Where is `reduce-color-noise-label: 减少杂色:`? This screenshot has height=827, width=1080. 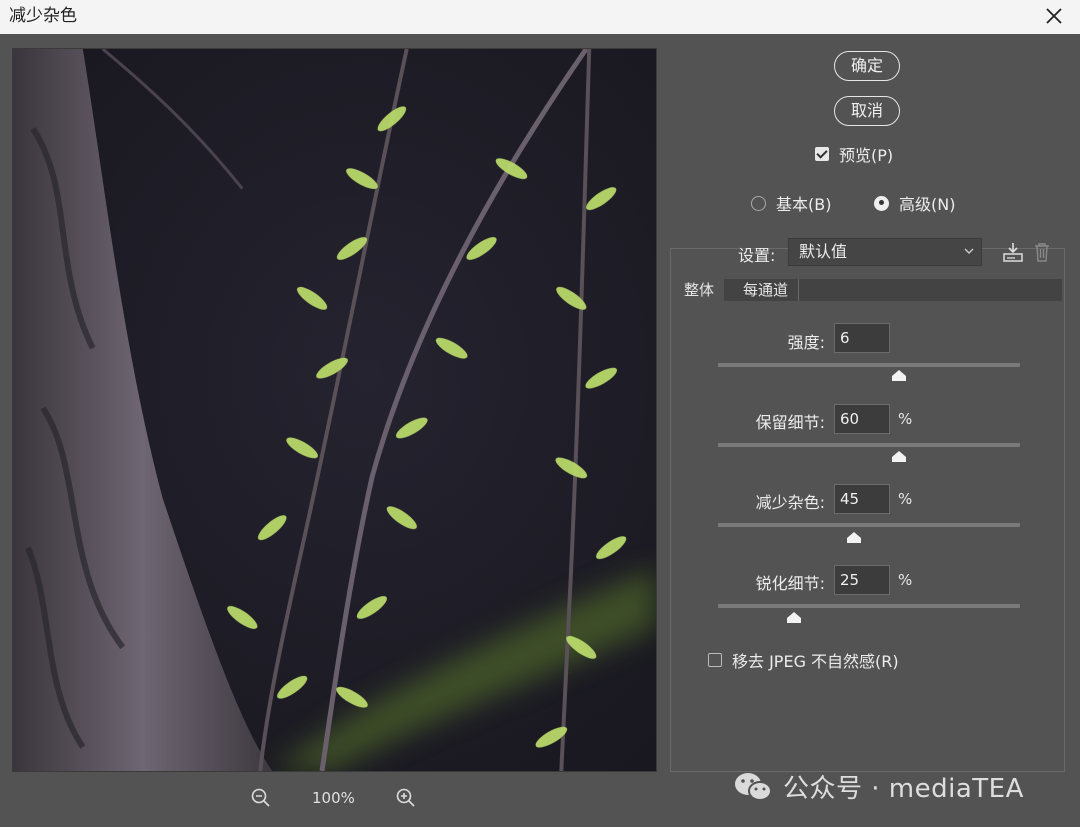 reduce-color-noise-label: 减少杂色: is located at coordinates (790, 502).